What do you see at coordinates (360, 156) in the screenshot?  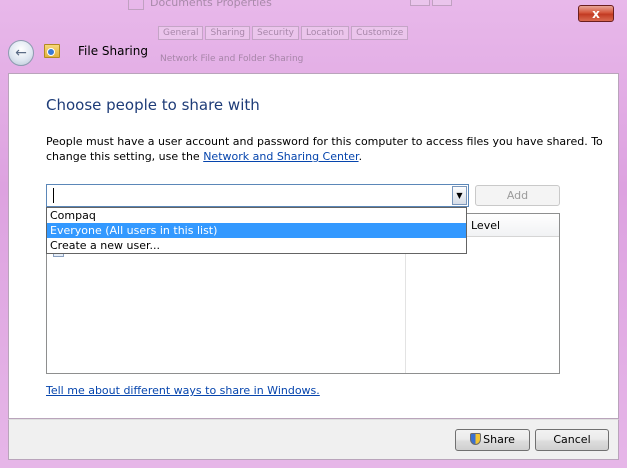 I see `info-text-end: .` at bounding box center [360, 156].